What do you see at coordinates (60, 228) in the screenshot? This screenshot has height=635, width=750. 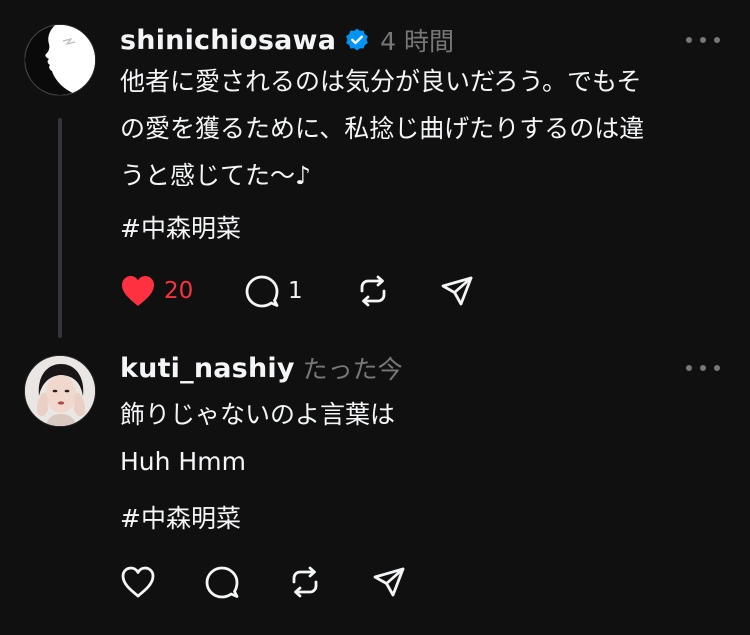 I see `thread-connector-line` at bounding box center [60, 228].